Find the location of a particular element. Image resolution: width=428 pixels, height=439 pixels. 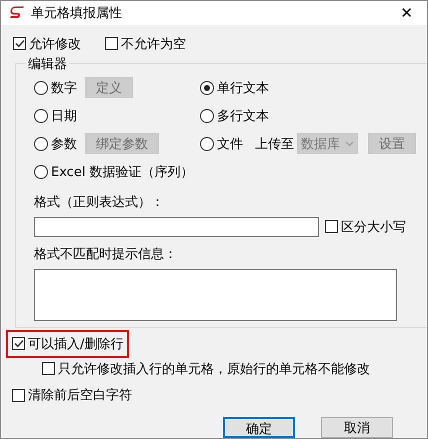

regex-input-field is located at coordinates (176, 226).